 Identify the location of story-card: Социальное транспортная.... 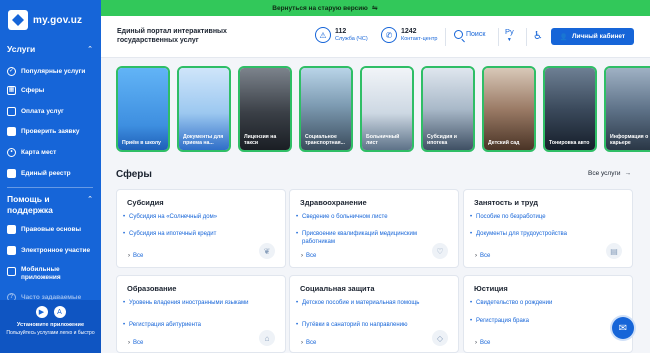
(326, 109).